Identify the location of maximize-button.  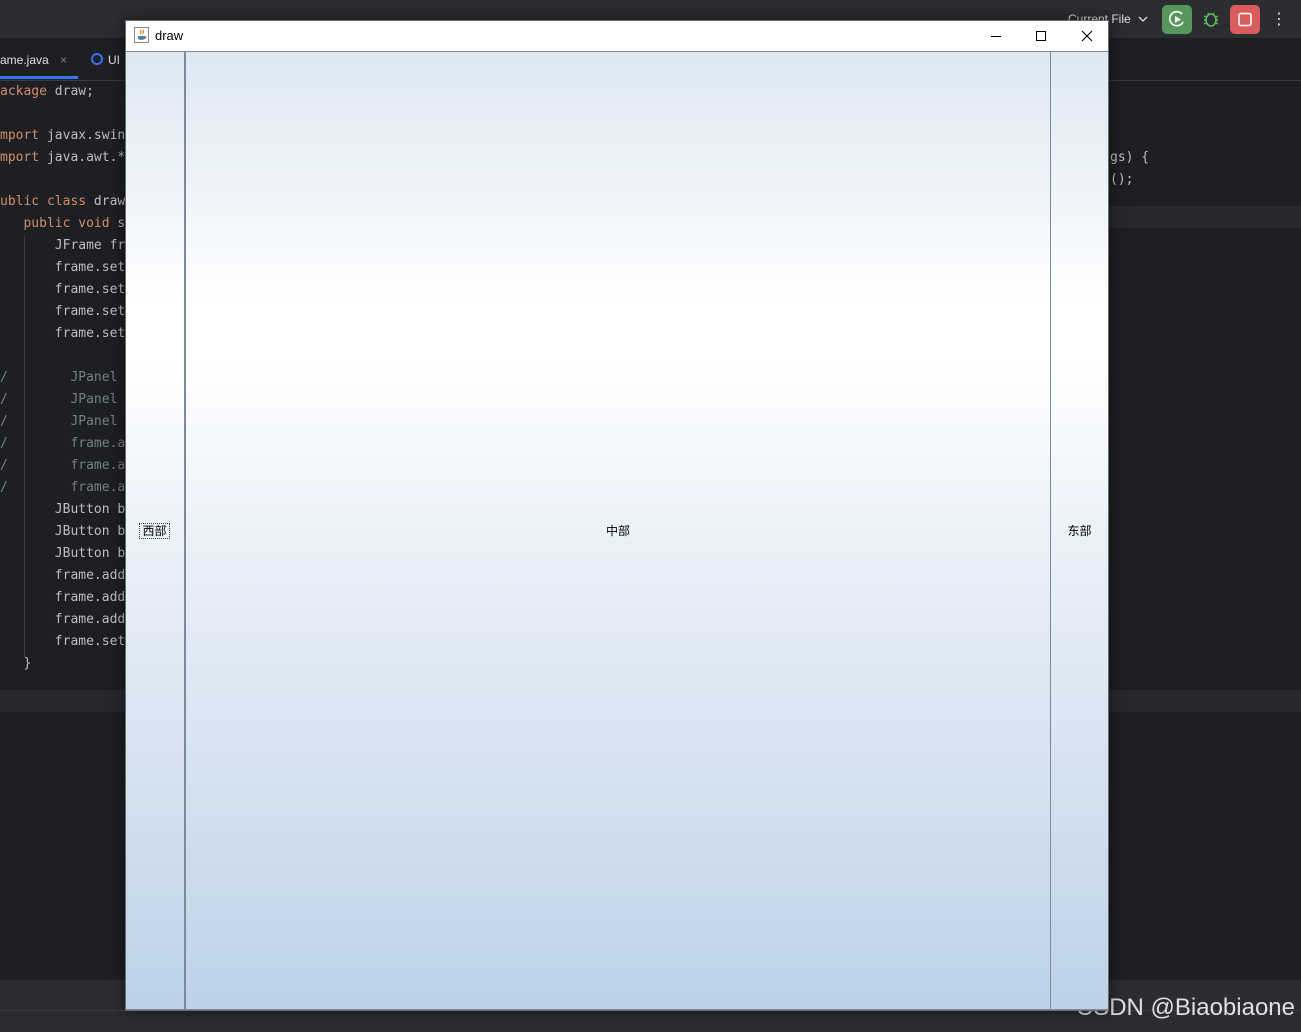
(1041, 36).